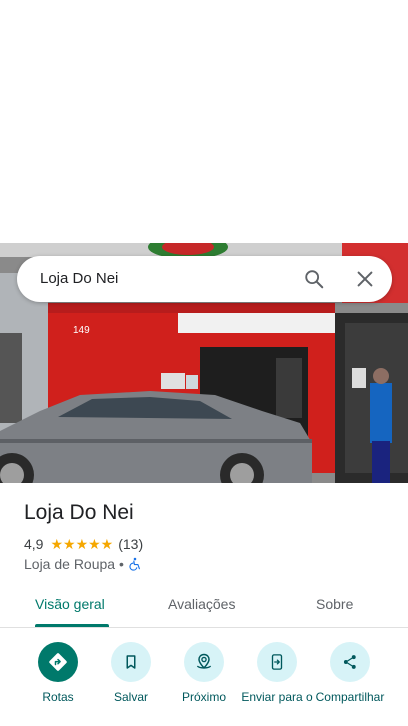 The image size is (408, 726). Describe the element at coordinates (34, 544) in the screenshot. I see `rating-value: 4,9` at that location.